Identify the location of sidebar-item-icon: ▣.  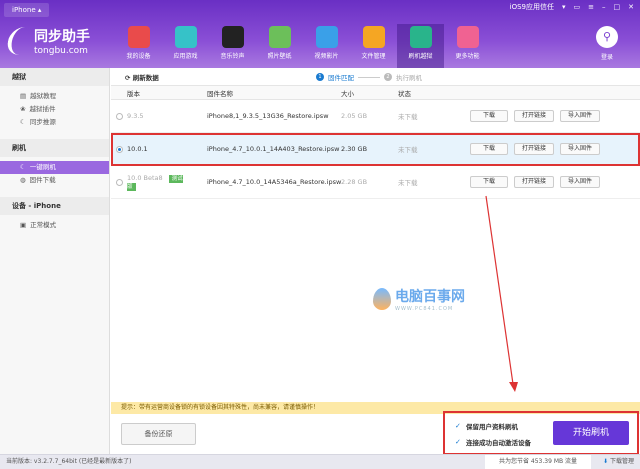
(23, 225).